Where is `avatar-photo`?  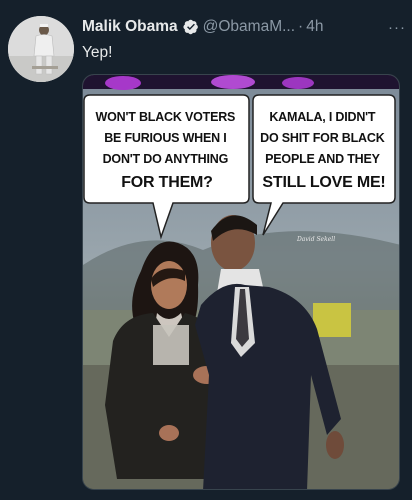 avatar-photo is located at coordinates (41, 49).